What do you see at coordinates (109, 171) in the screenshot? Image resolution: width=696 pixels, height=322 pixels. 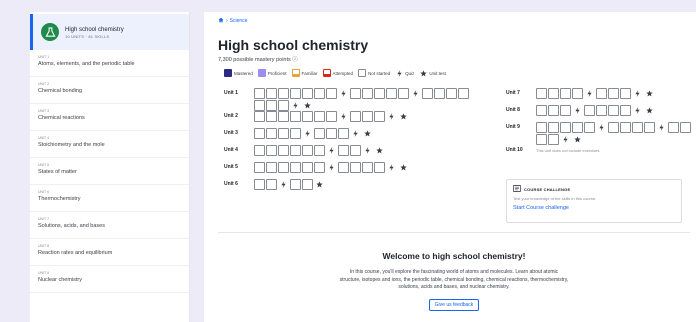 I see `sidebar-unit-item: UNIT 5 States of matter` at bounding box center [109, 171].